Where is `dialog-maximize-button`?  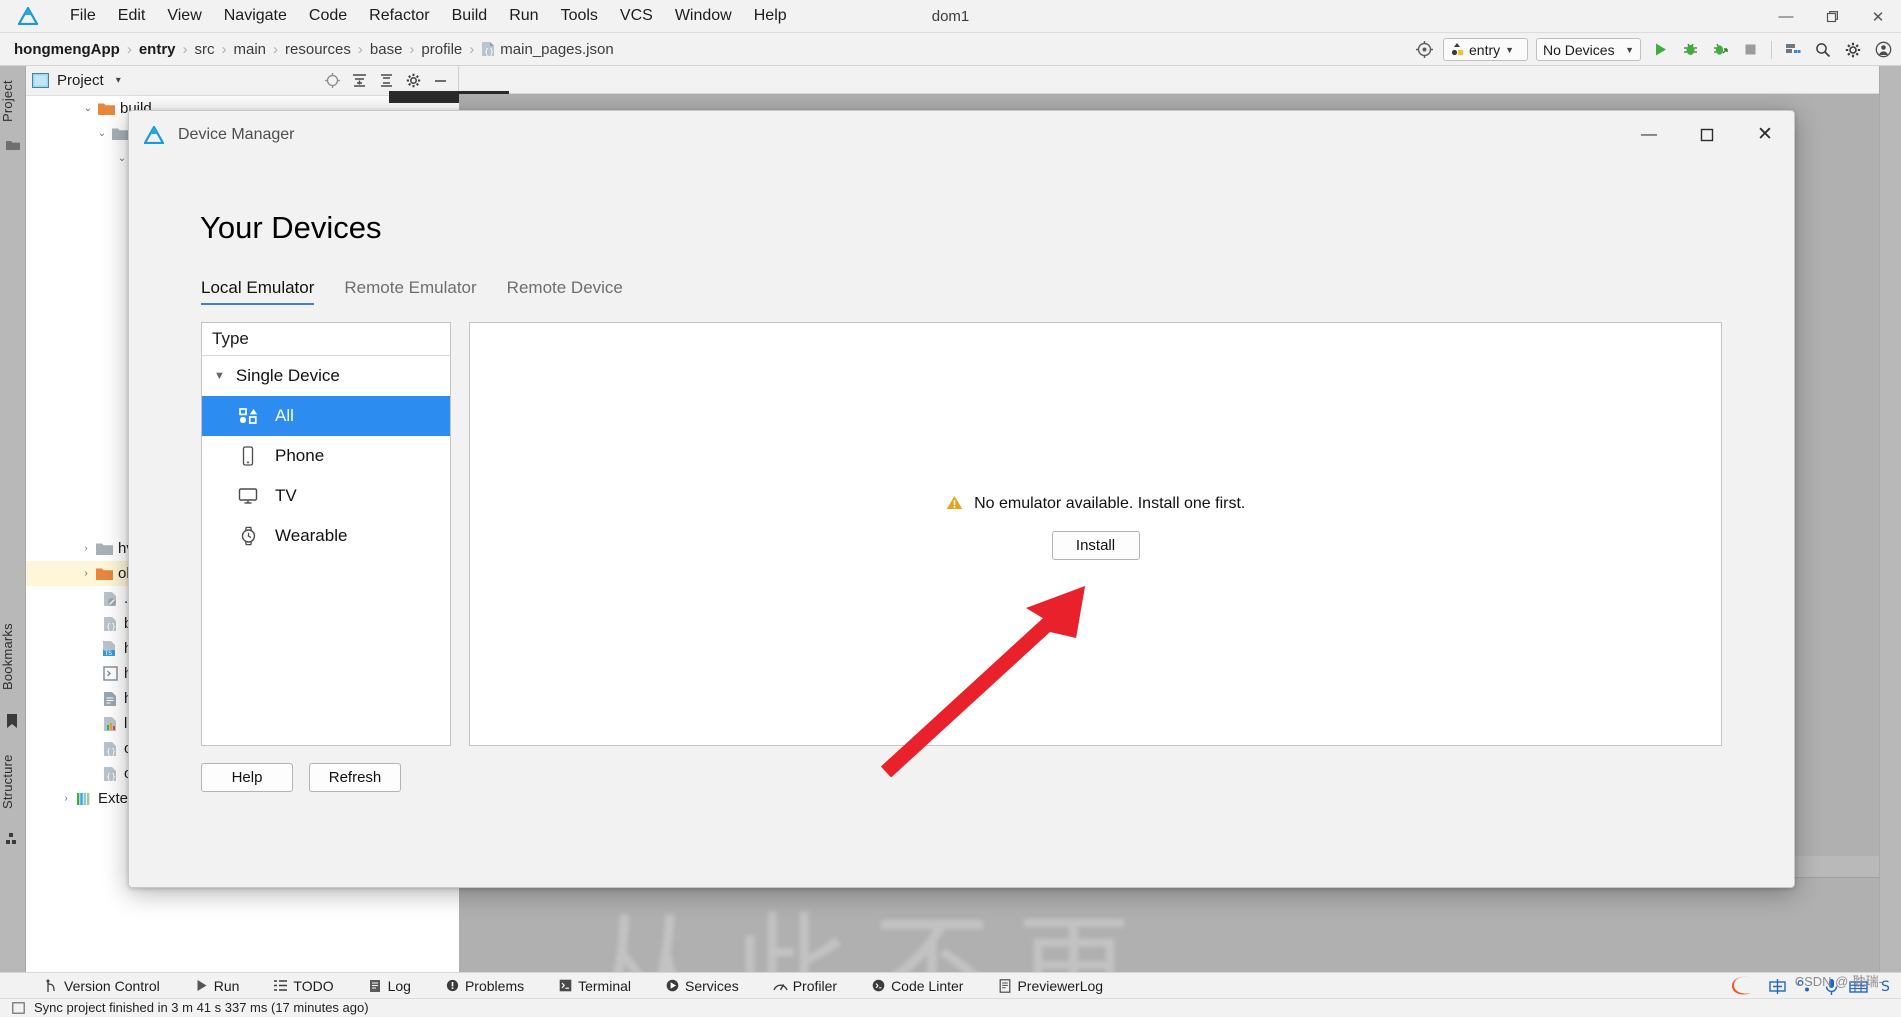 dialog-maximize-button is located at coordinates (1707, 134).